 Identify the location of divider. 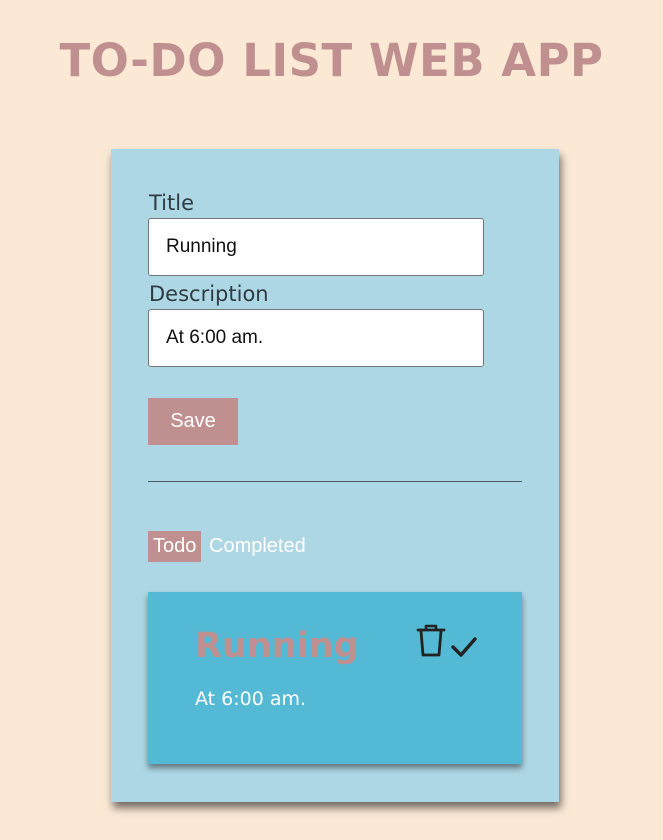
(335, 481).